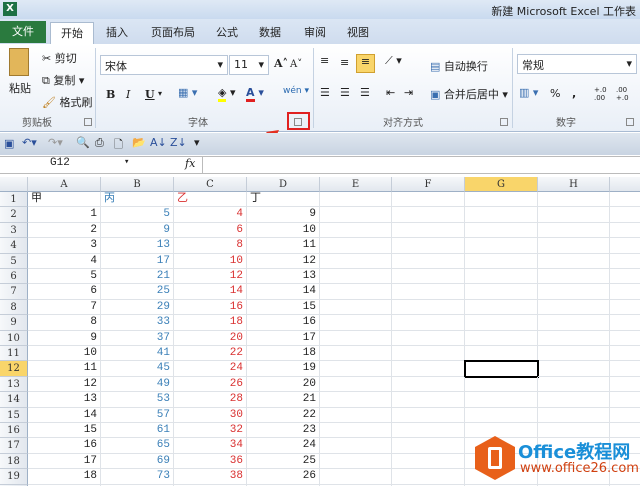  I want to click on data-cell: 5, so click(64, 277).